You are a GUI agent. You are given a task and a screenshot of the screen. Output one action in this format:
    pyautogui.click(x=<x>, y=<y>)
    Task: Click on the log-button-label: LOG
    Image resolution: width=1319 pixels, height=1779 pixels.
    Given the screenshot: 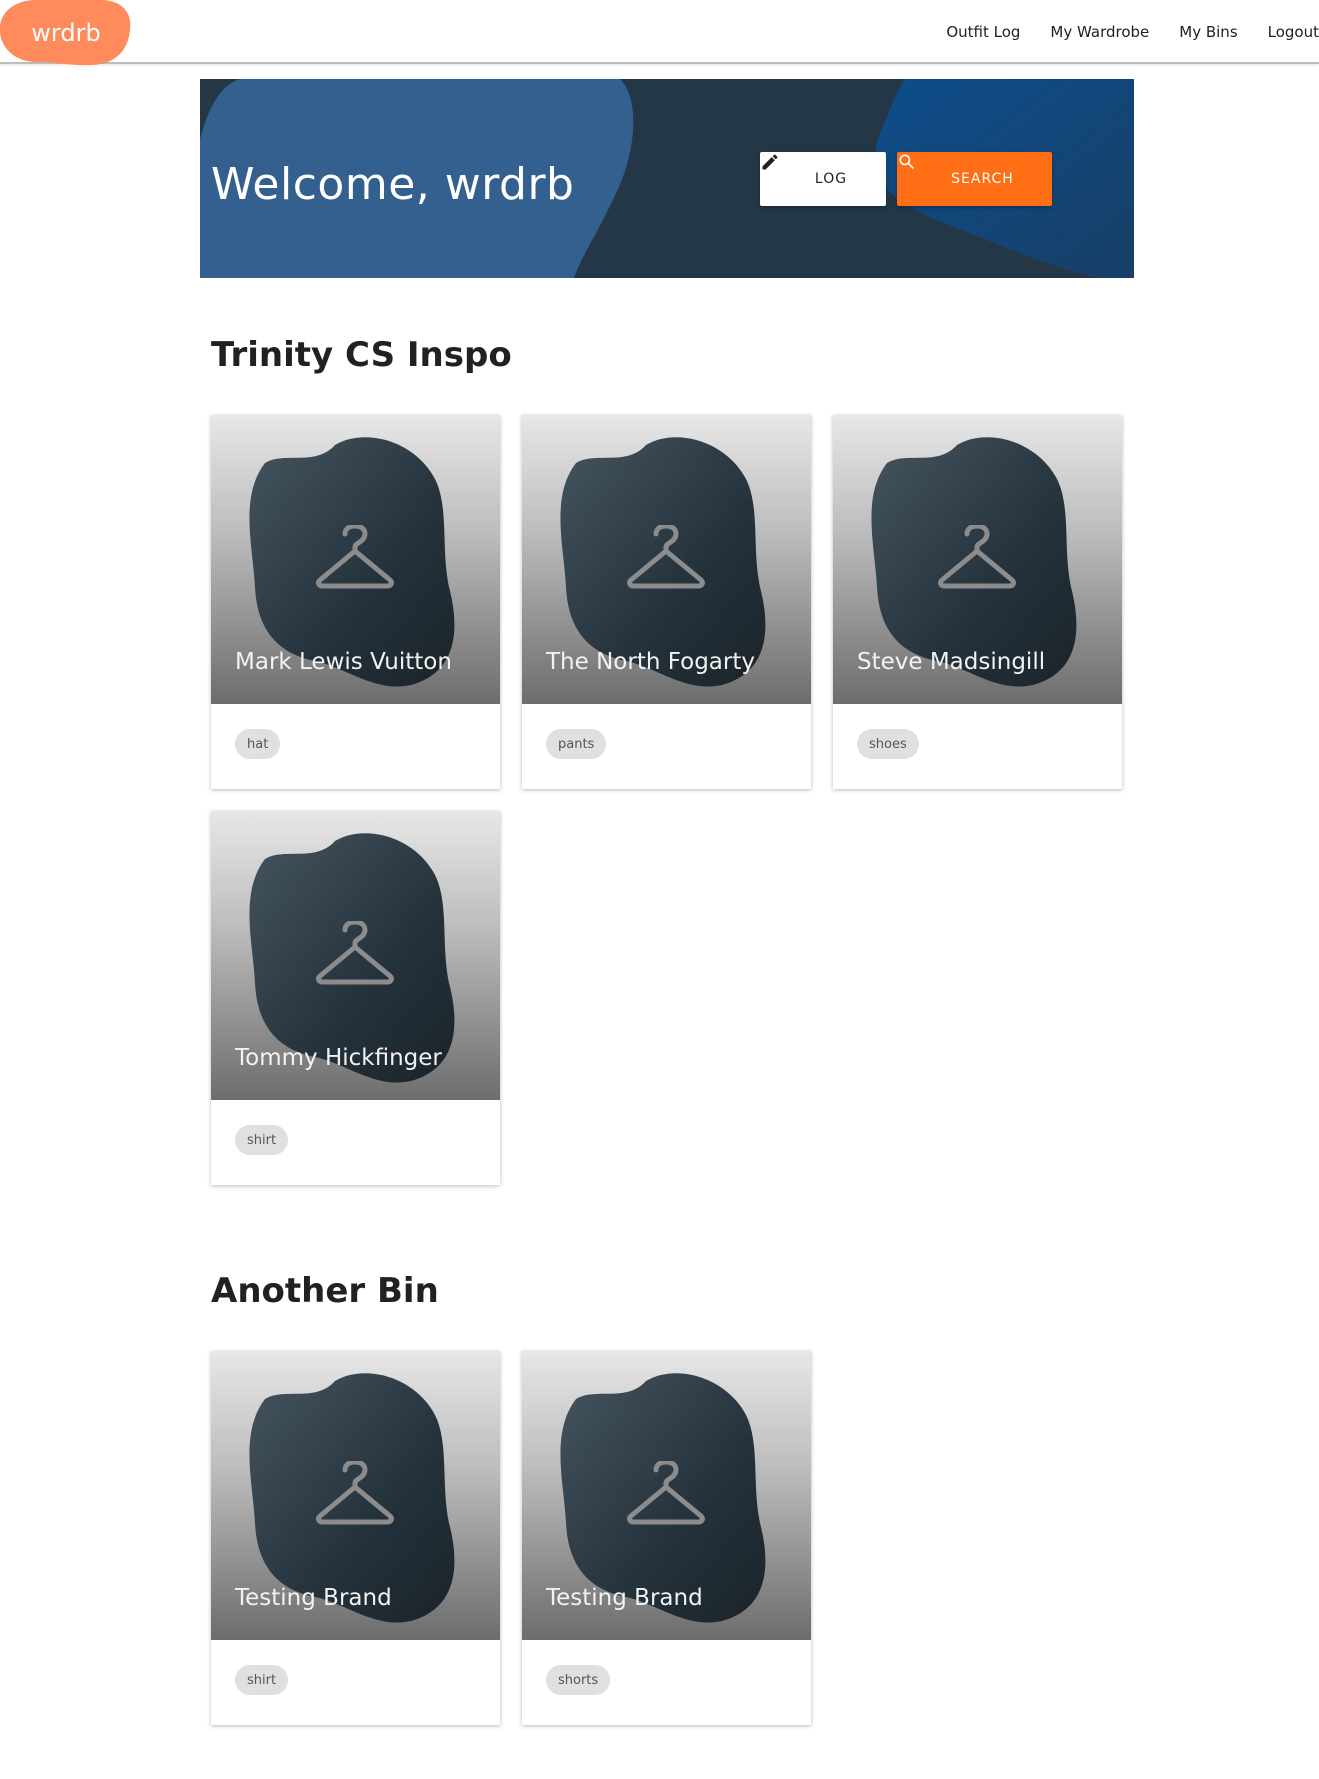 What is the action you would take?
    pyautogui.click(x=831, y=179)
    